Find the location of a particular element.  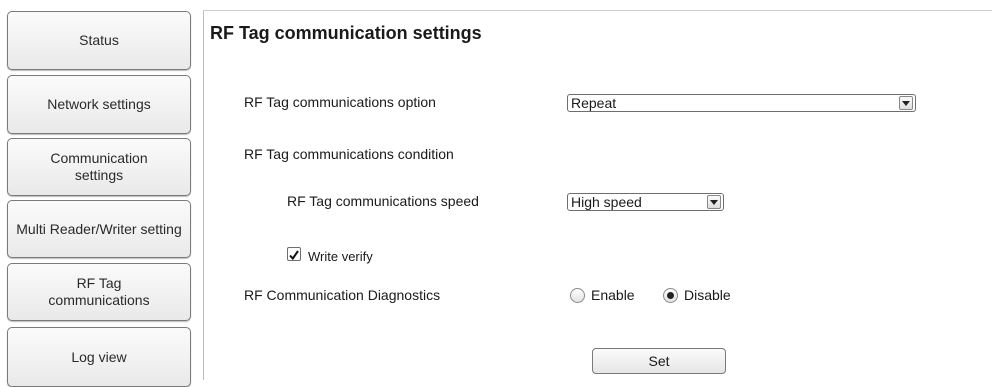

radio-selected-dot is located at coordinates (670, 295).